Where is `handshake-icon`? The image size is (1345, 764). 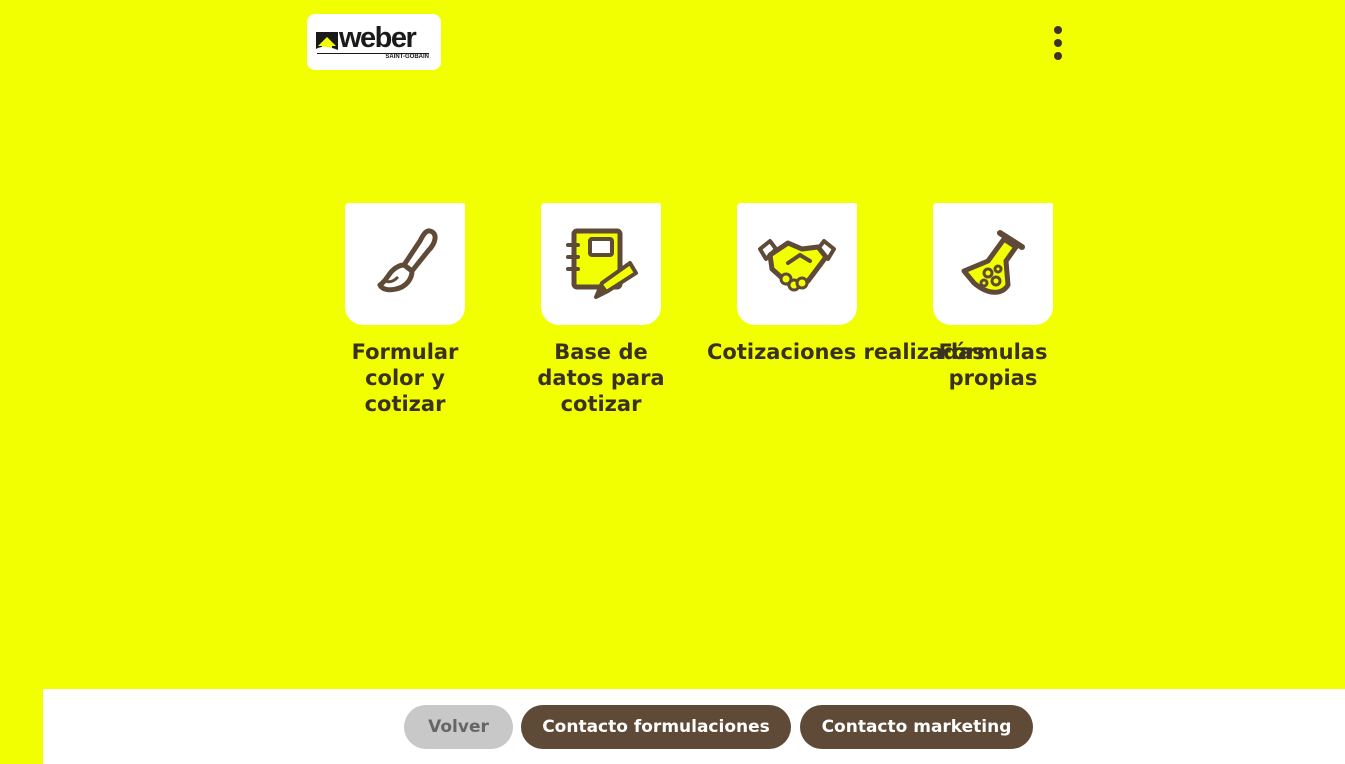 handshake-icon is located at coordinates (797, 265).